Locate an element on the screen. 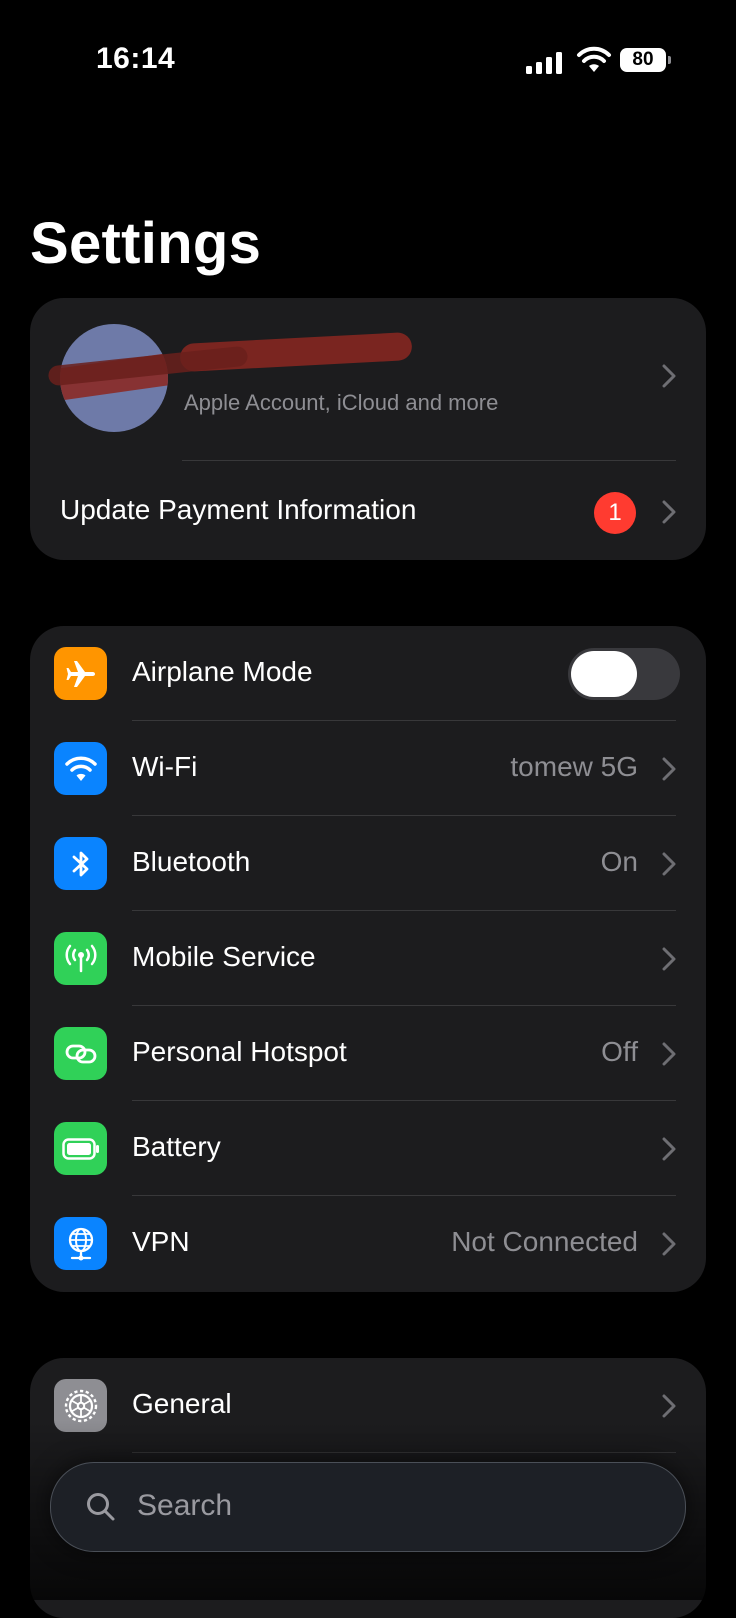 The image size is (736, 1618). status-bar: 16:14 80 is located at coordinates (368, 60).